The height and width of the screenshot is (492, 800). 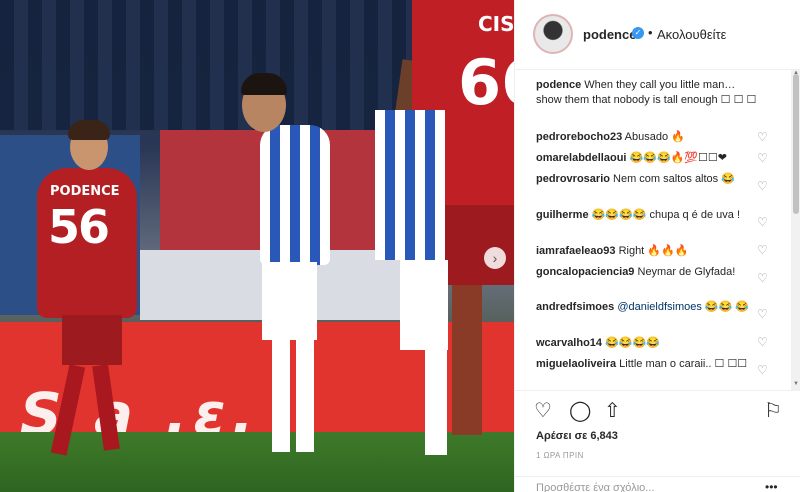 I want to click on comment-mention-link: @danieldfsimoes, so click(x=659, y=307).